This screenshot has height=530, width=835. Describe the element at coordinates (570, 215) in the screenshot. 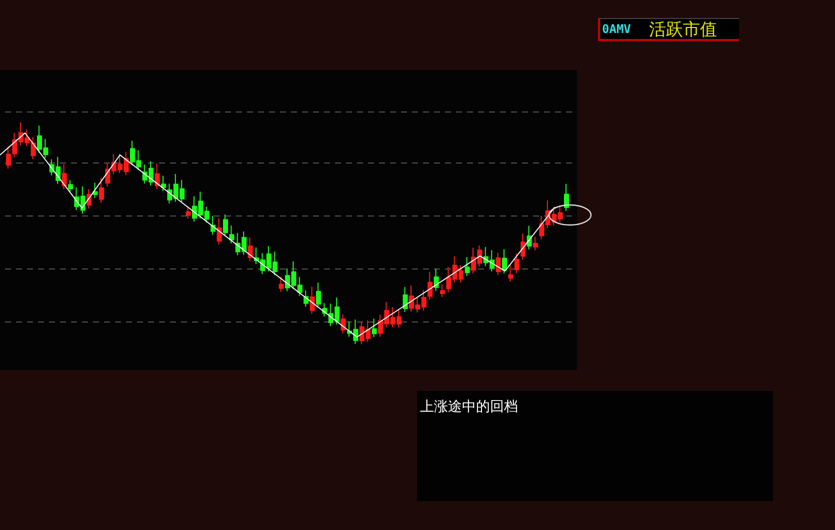

I see `highlight-ellipse` at that location.